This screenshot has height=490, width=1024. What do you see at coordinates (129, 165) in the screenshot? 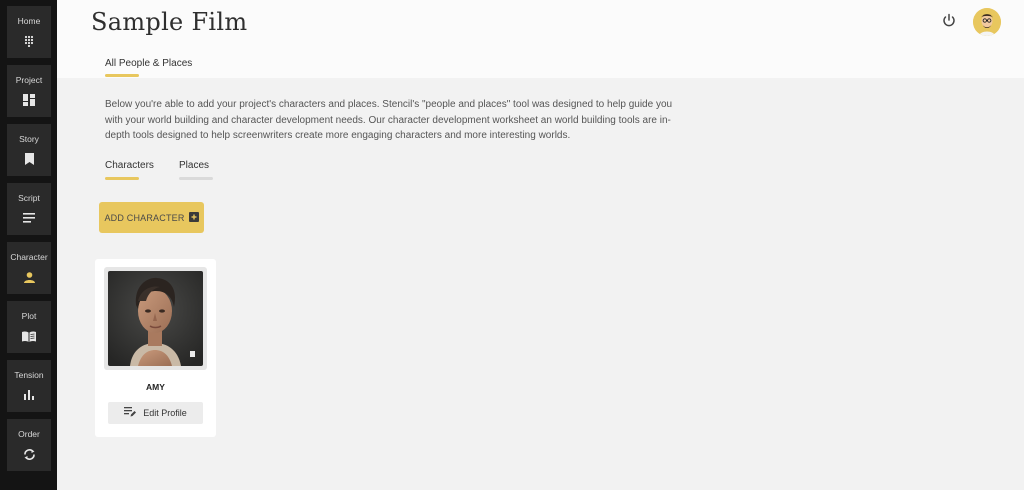
I see `tab-characters: Characters` at bounding box center [129, 165].